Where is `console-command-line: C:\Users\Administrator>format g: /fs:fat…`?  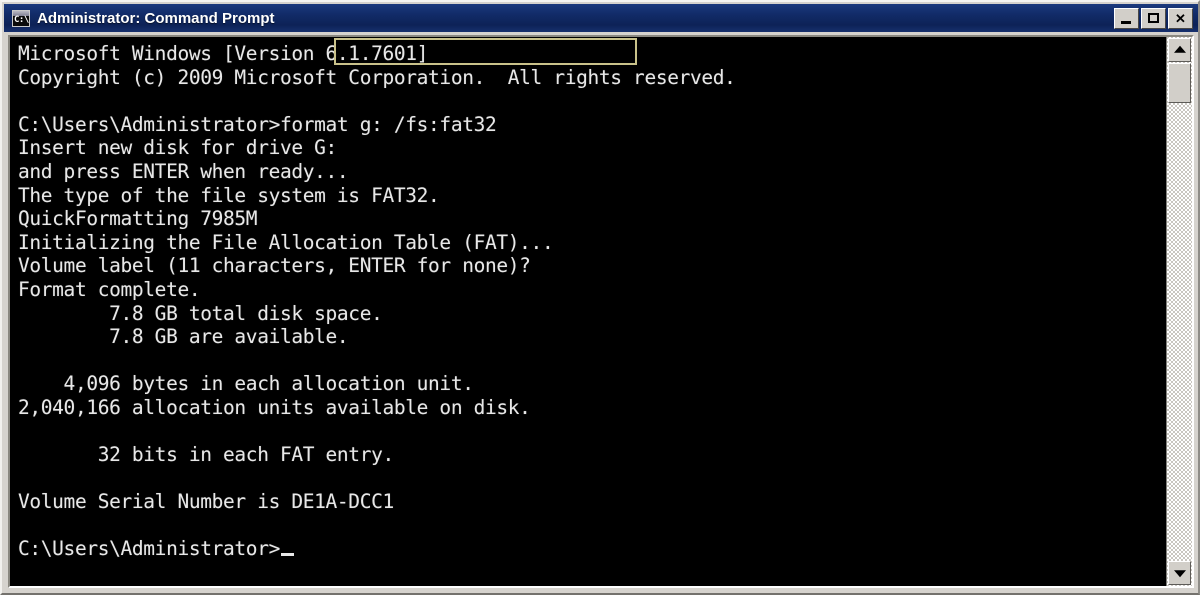 console-command-line: C:\Users\Administrator>format g: /fs:fat… is located at coordinates (257, 124).